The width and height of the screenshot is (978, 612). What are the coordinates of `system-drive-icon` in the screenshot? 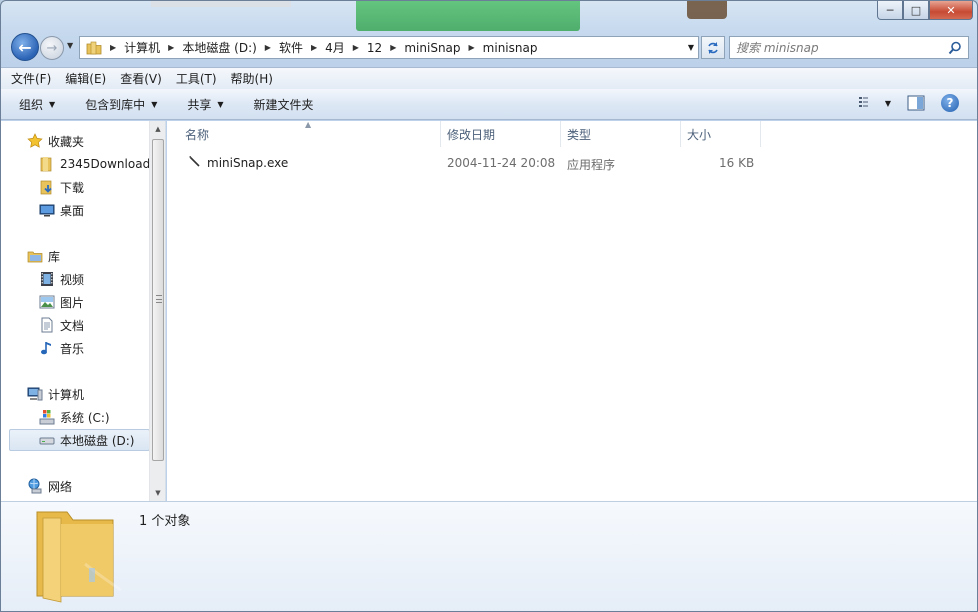 It's located at (47, 417).